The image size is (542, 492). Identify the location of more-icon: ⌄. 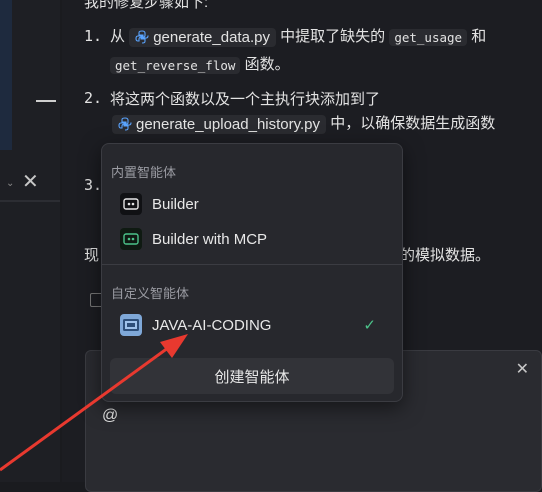
(10, 183).